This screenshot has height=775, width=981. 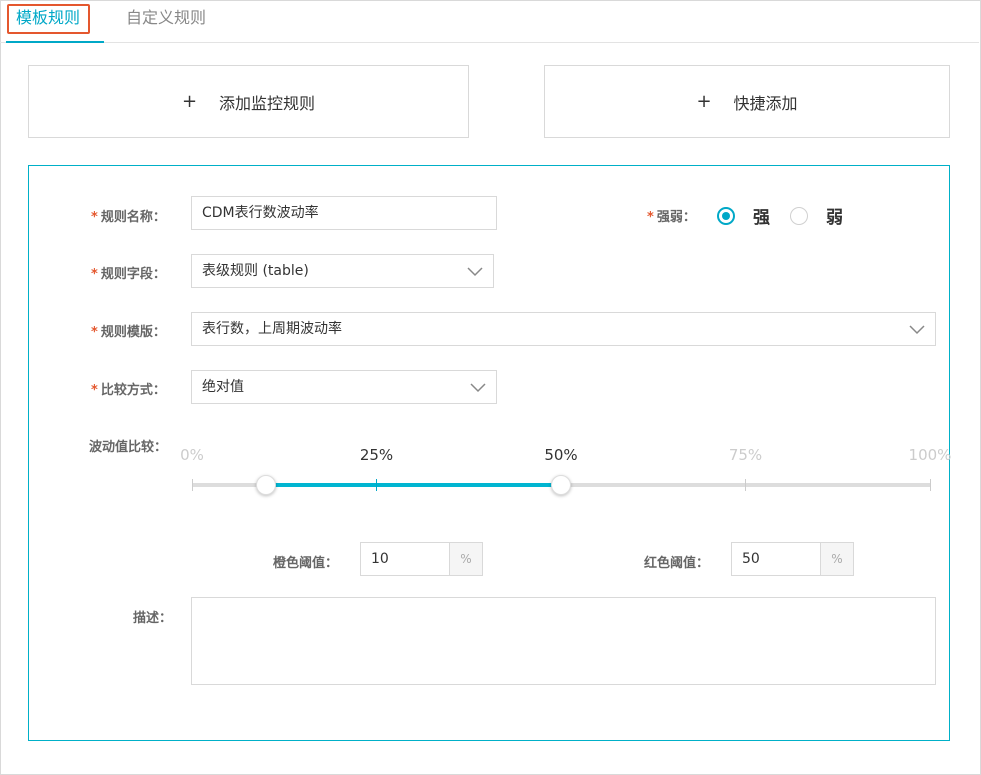 I want to click on red-threshold-input-group: 50 %, so click(x=792, y=559).